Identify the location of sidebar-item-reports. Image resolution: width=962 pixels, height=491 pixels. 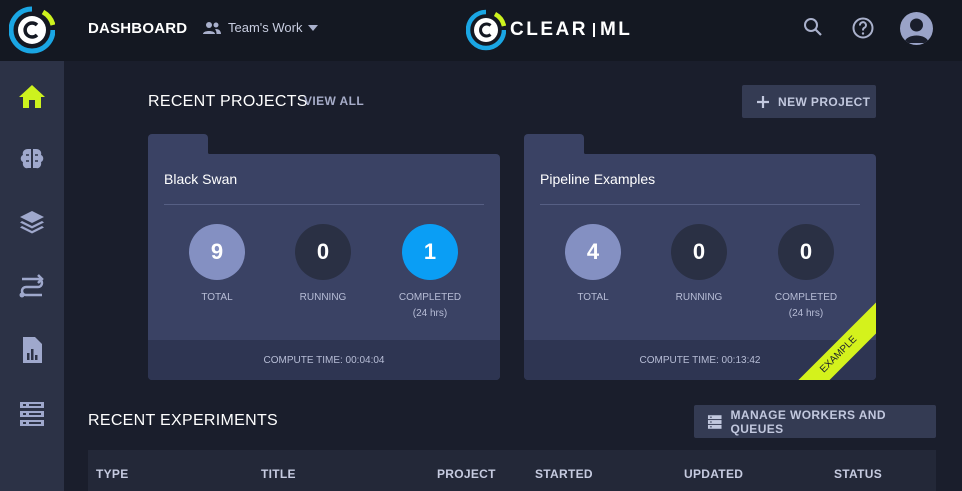
(32, 349).